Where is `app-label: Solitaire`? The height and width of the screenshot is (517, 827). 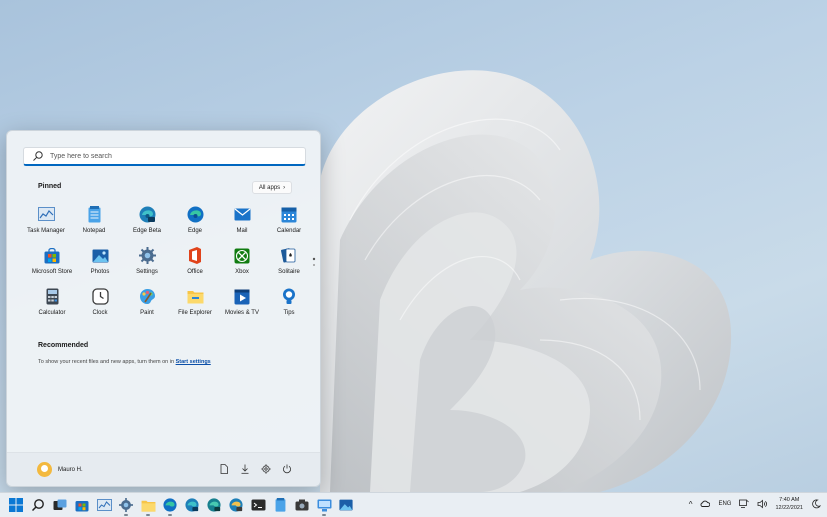 app-label: Solitaire is located at coordinates (289, 272).